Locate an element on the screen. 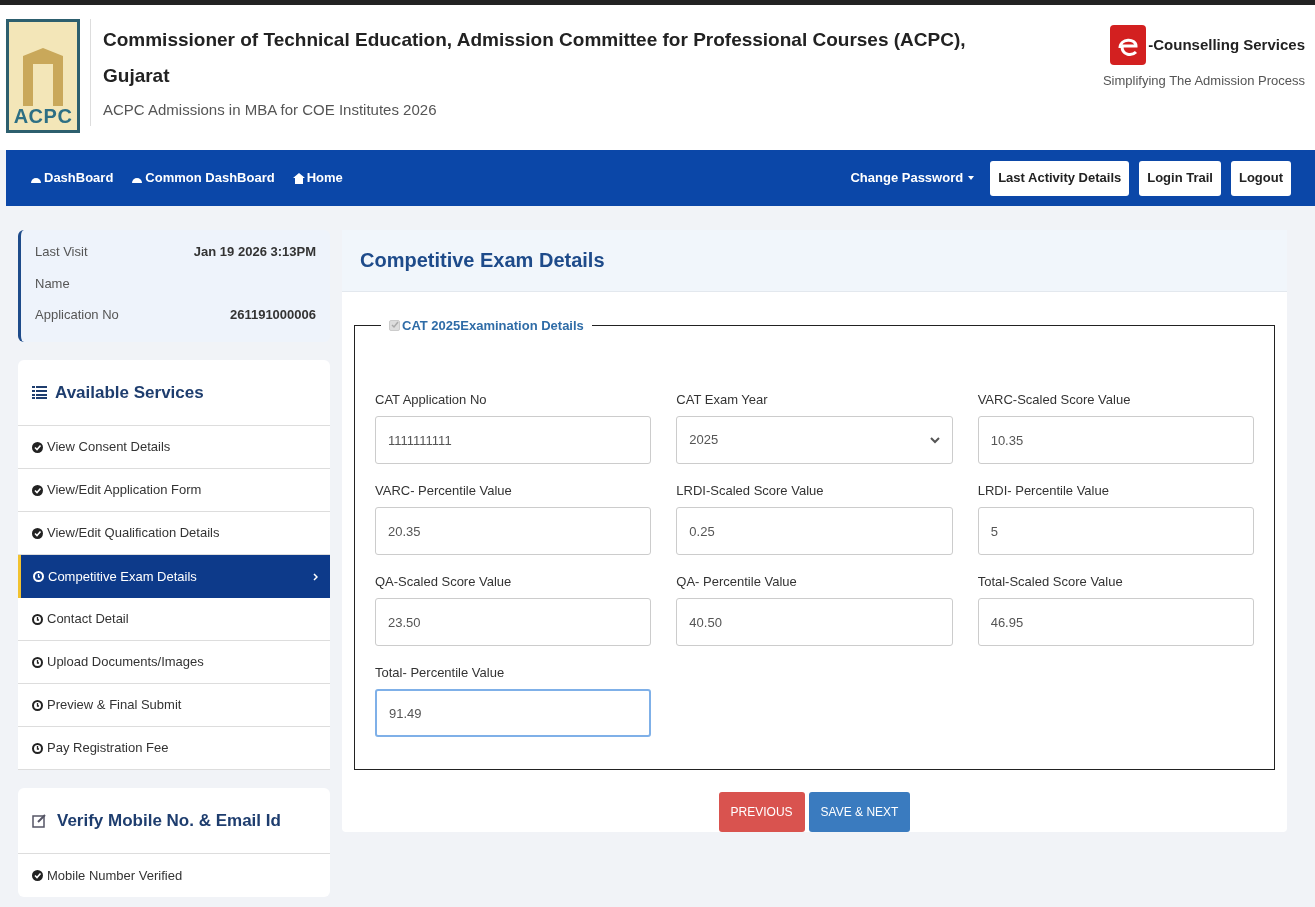 This screenshot has width=1315, height=907. nav-link: Common DashBoard is located at coordinates (203, 178).